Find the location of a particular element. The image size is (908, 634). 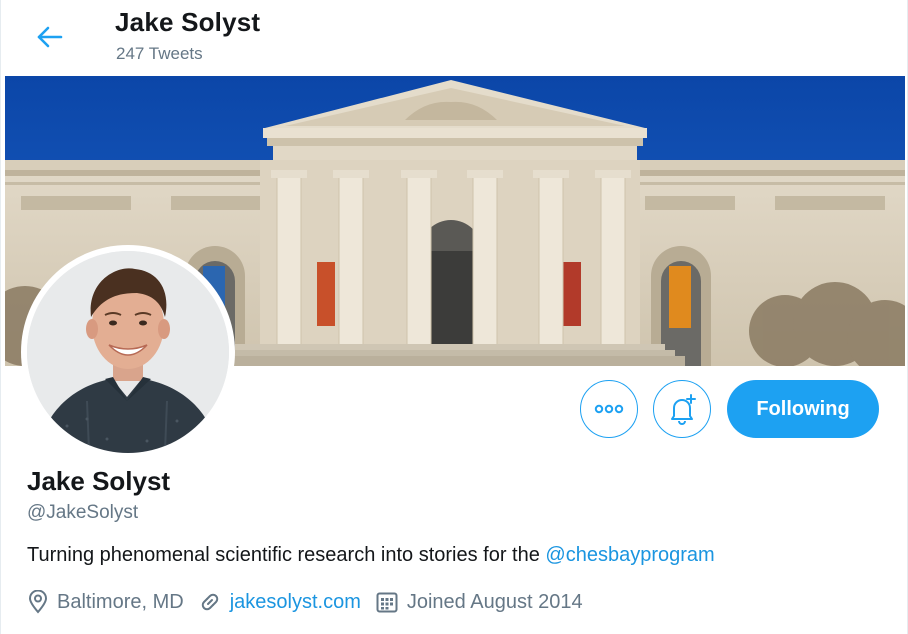

website-link: jakesolyst.com is located at coordinates (295, 602).